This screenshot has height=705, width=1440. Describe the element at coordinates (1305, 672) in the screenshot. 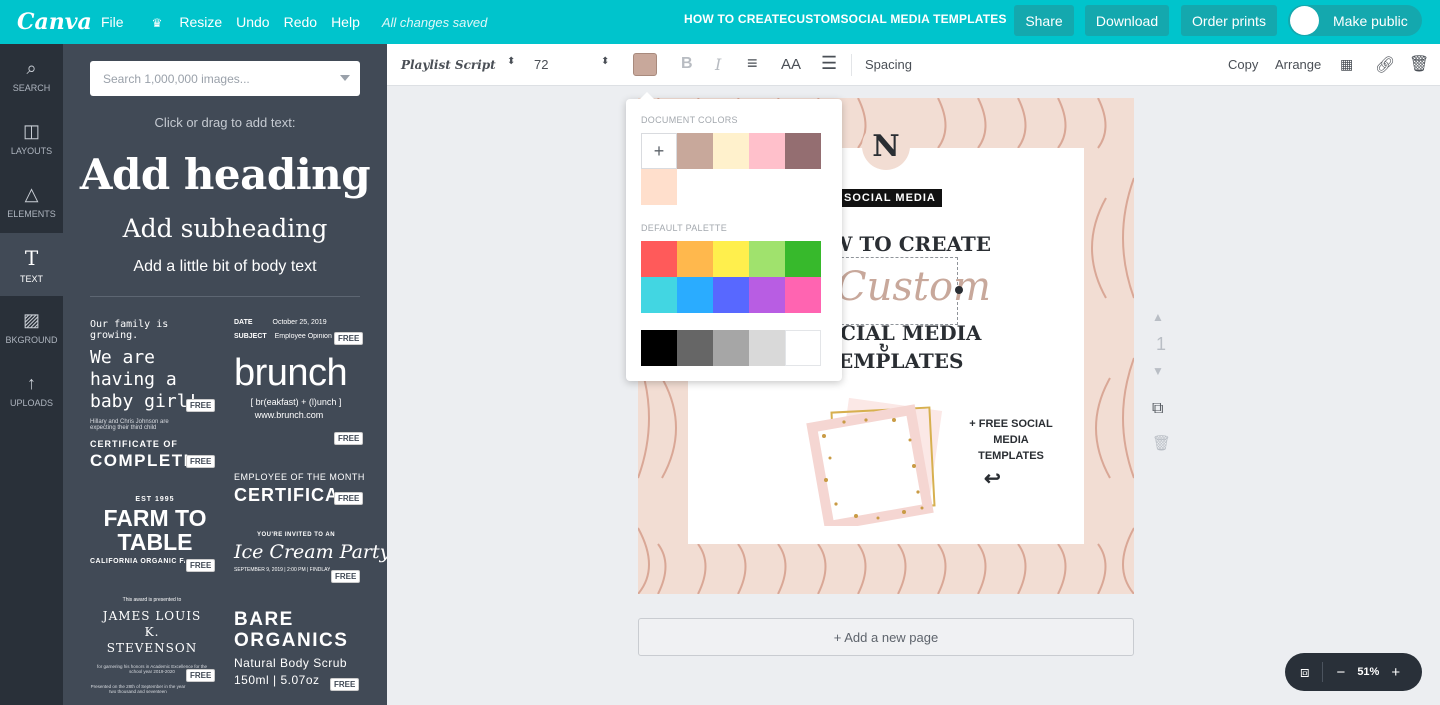

I see `present-icon: ⧈` at that location.